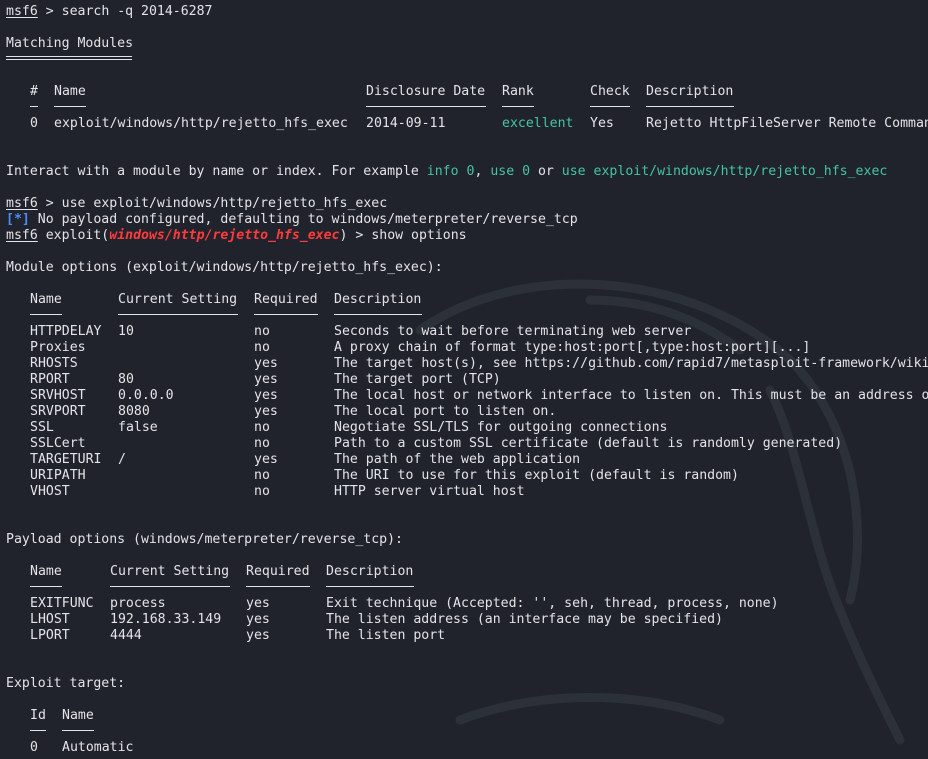  What do you see at coordinates (122, 459) in the screenshot?
I see `option-setting: /` at bounding box center [122, 459].